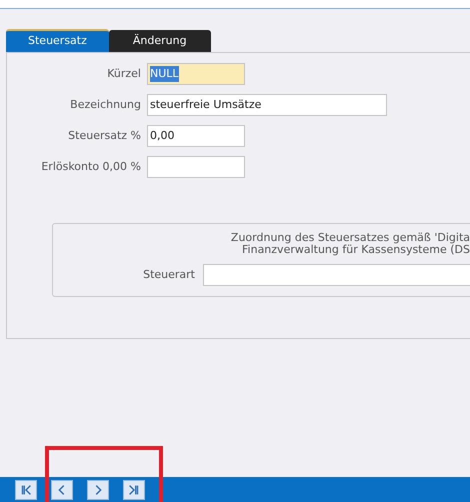 This screenshot has height=502, width=470. What do you see at coordinates (104, 136) in the screenshot?
I see `field-label: Steuersatz %` at bounding box center [104, 136].